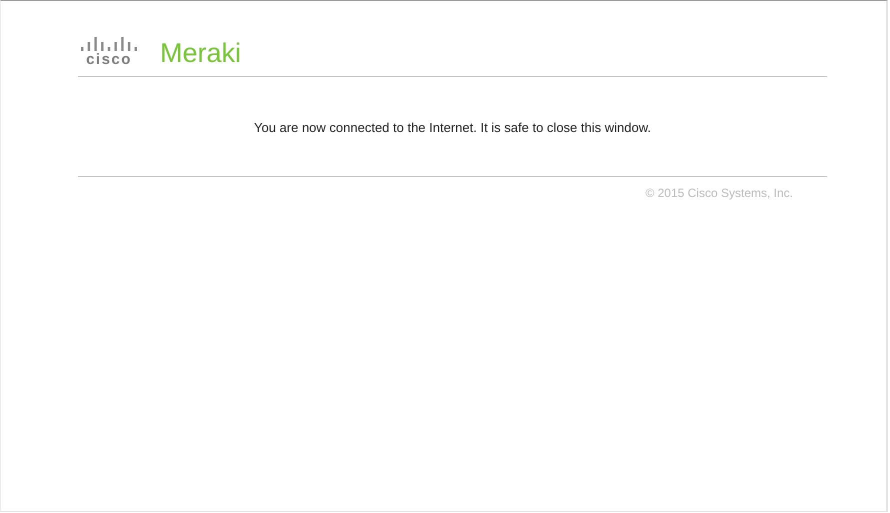  Describe the element at coordinates (201, 53) in the screenshot. I see `product-title: Meraki` at that location.